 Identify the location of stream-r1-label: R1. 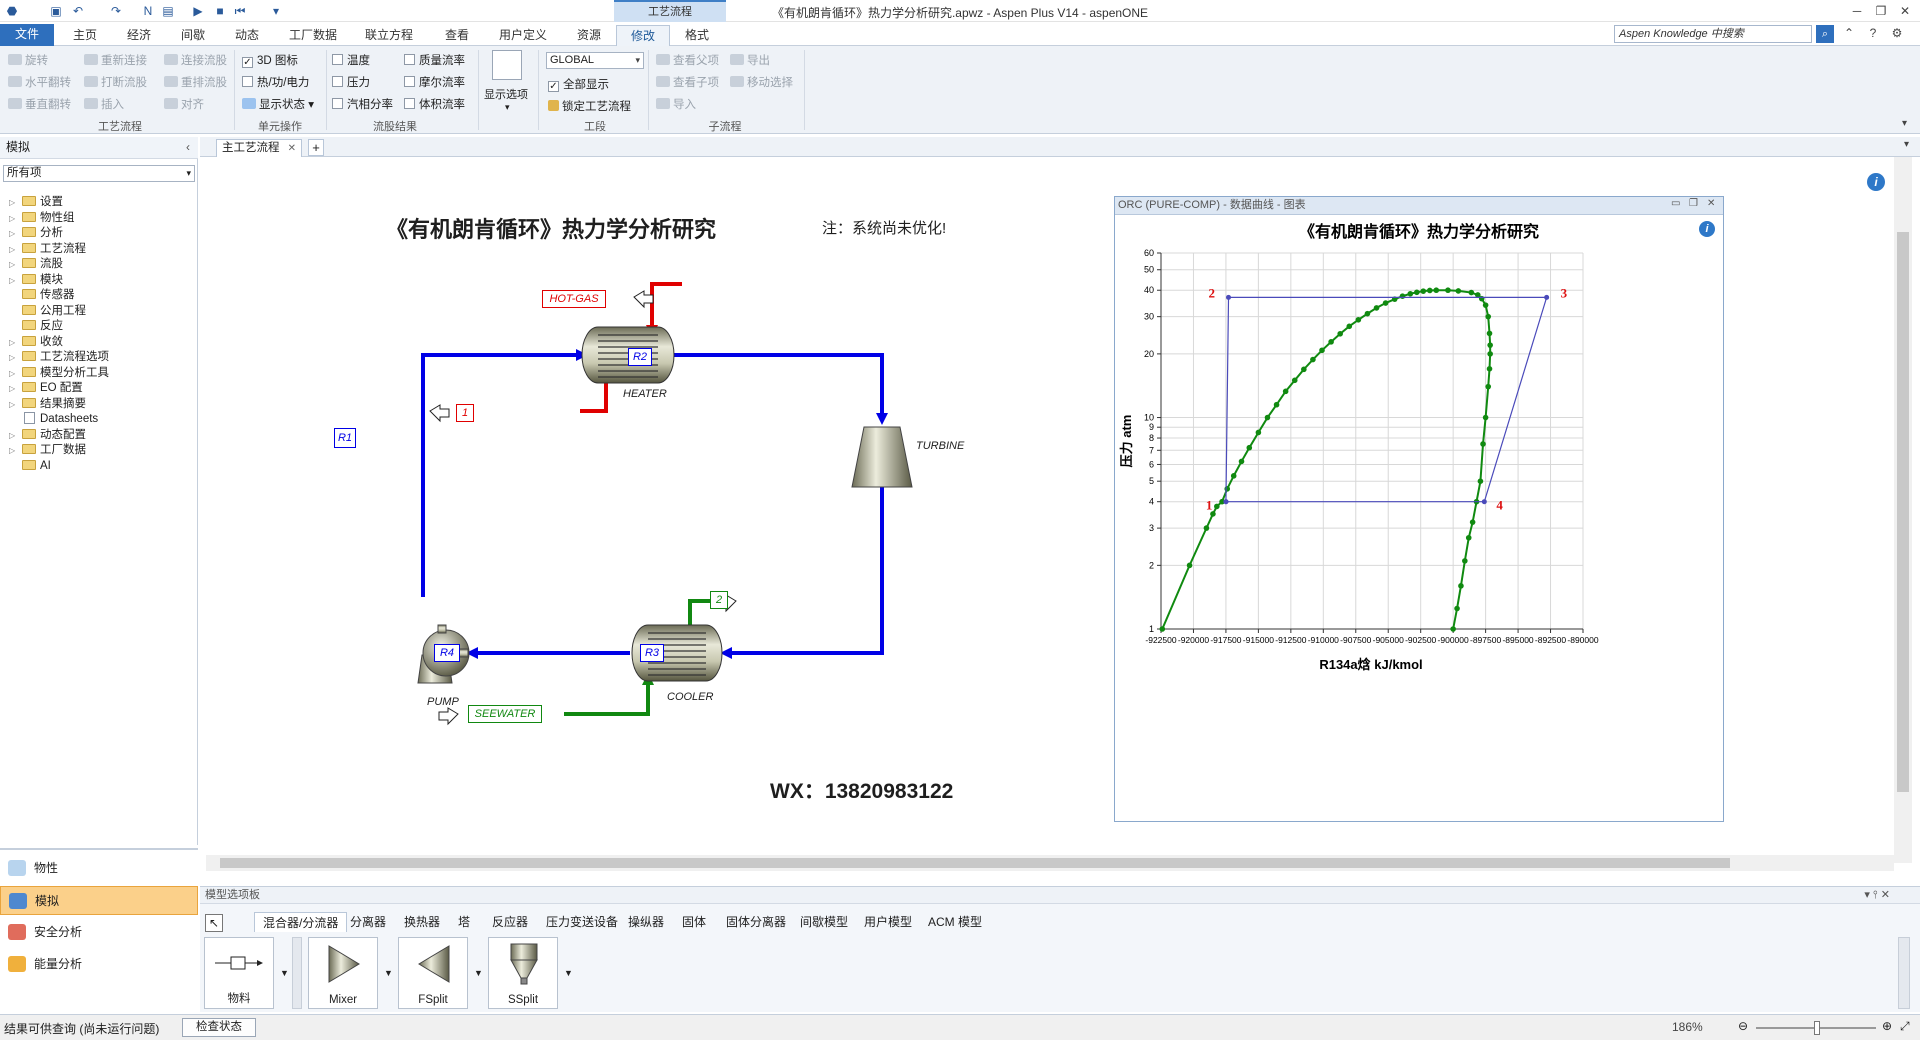
(345, 438).